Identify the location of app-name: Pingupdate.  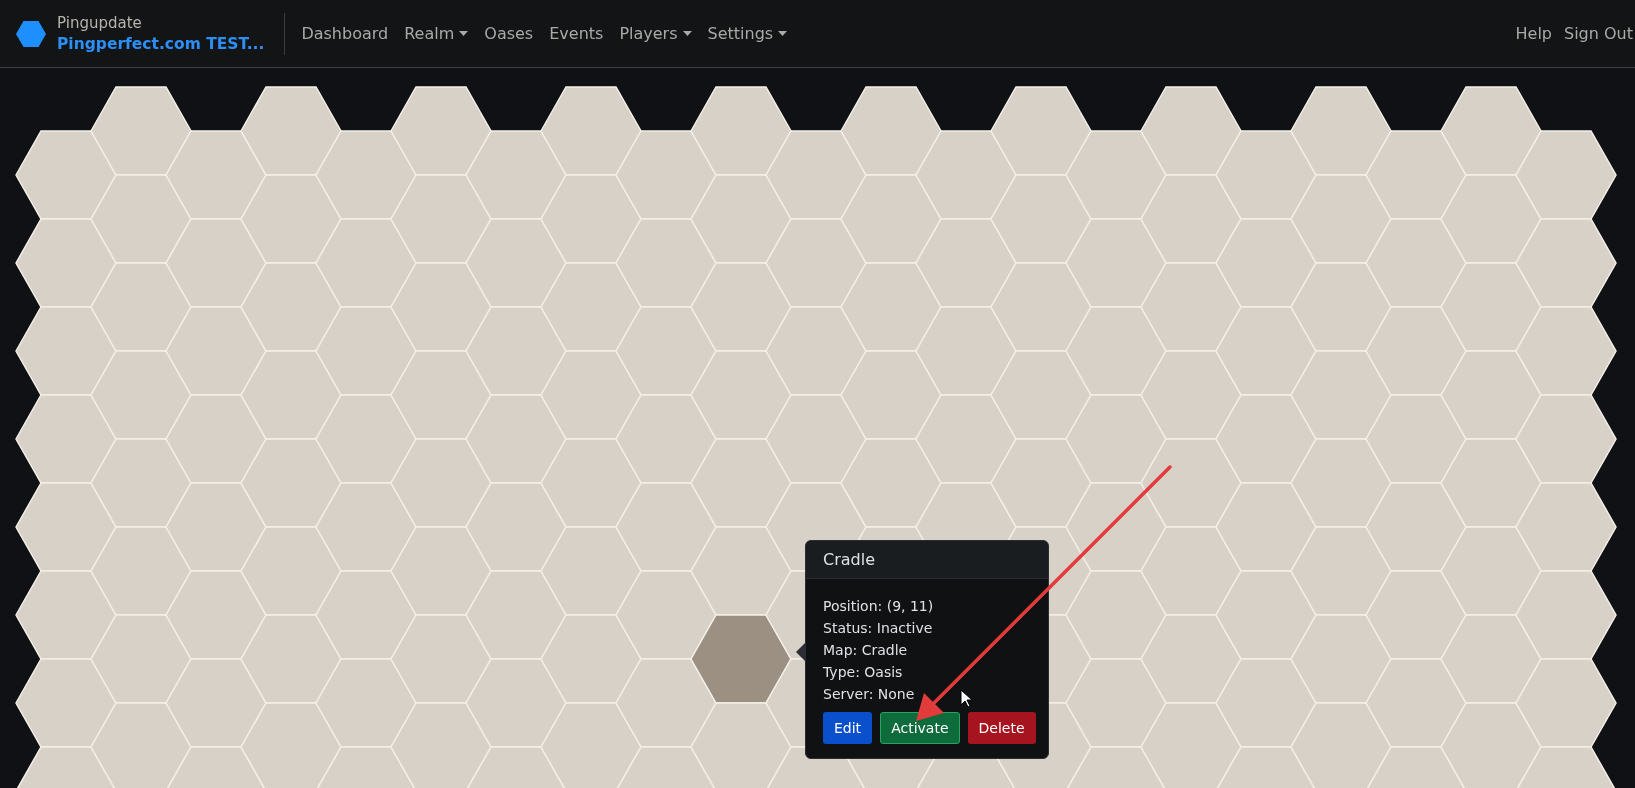
(100, 23).